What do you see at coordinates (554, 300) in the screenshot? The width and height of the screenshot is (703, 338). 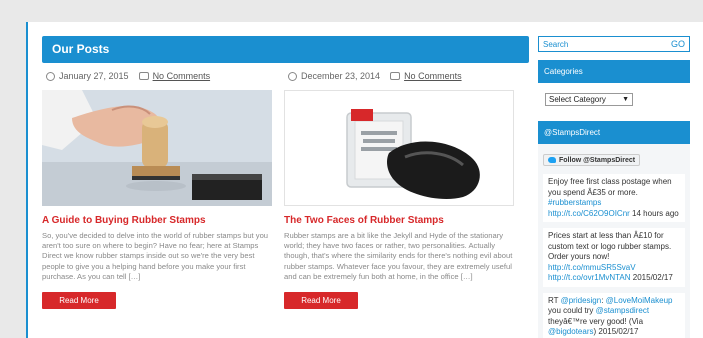 I see `tweet-text: RT` at bounding box center [554, 300].